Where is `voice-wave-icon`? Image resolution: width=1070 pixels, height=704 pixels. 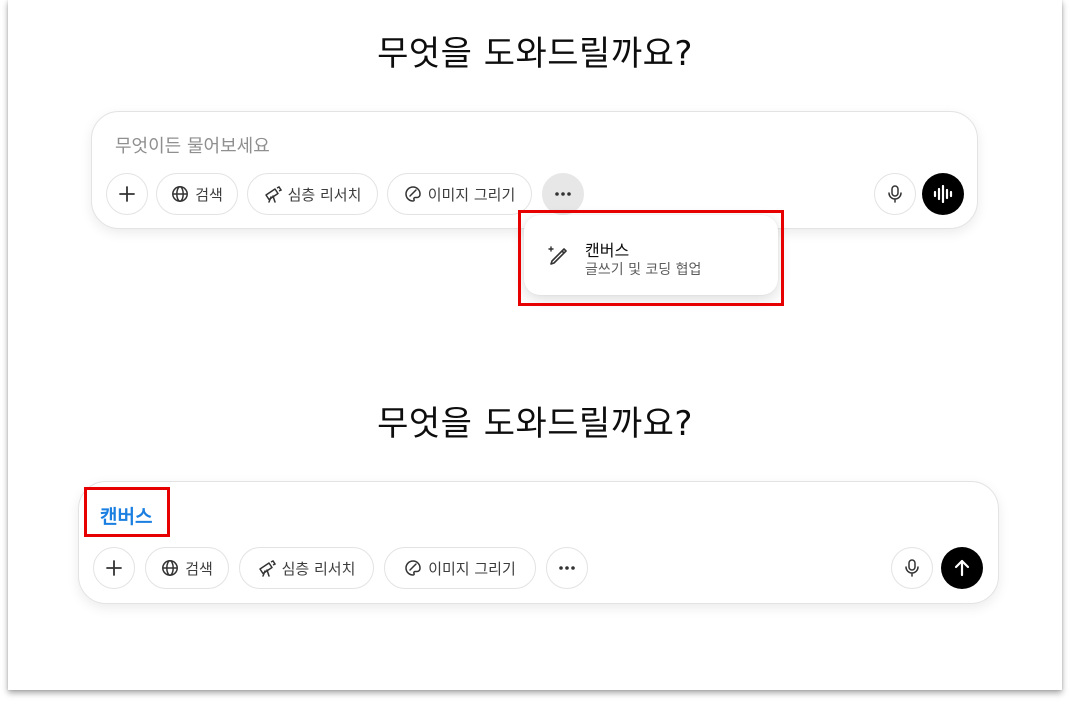
voice-wave-icon is located at coordinates (943, 194).